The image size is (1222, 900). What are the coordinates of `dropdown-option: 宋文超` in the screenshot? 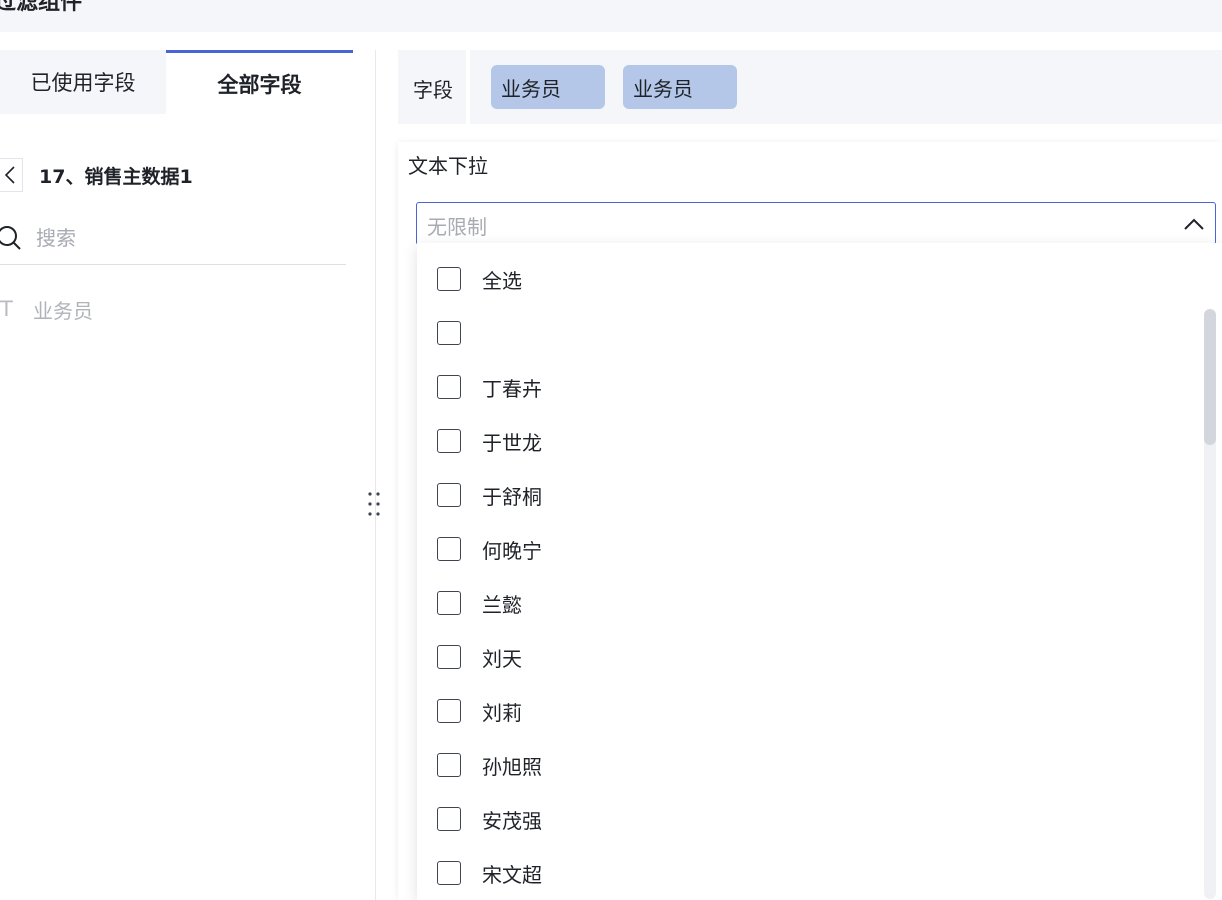 It's located at (489, 873).